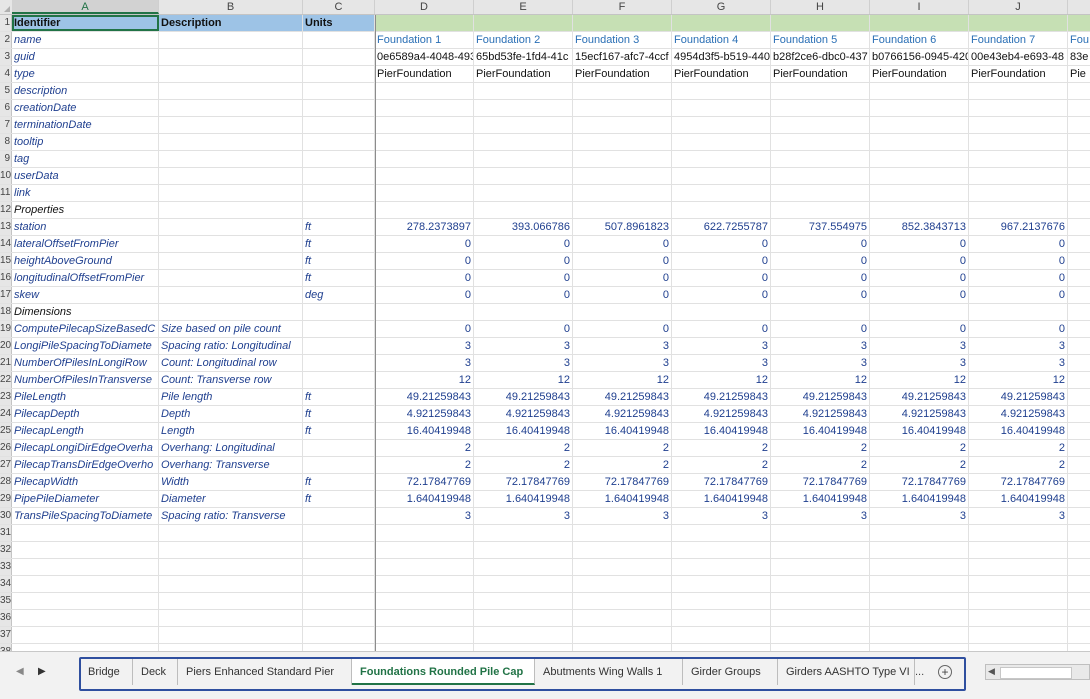 The image size is (1090, 699). I want to click on row-header: 8, so click(6, 142).